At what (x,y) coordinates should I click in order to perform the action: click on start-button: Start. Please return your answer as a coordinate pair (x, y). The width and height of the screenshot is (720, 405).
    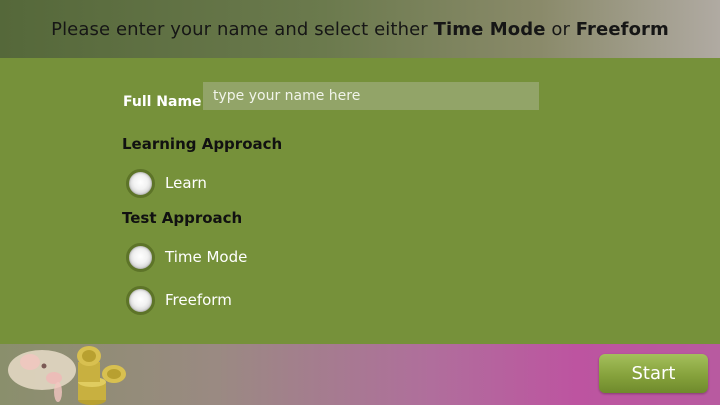
    Looking at the image, I should click on (653, 373).